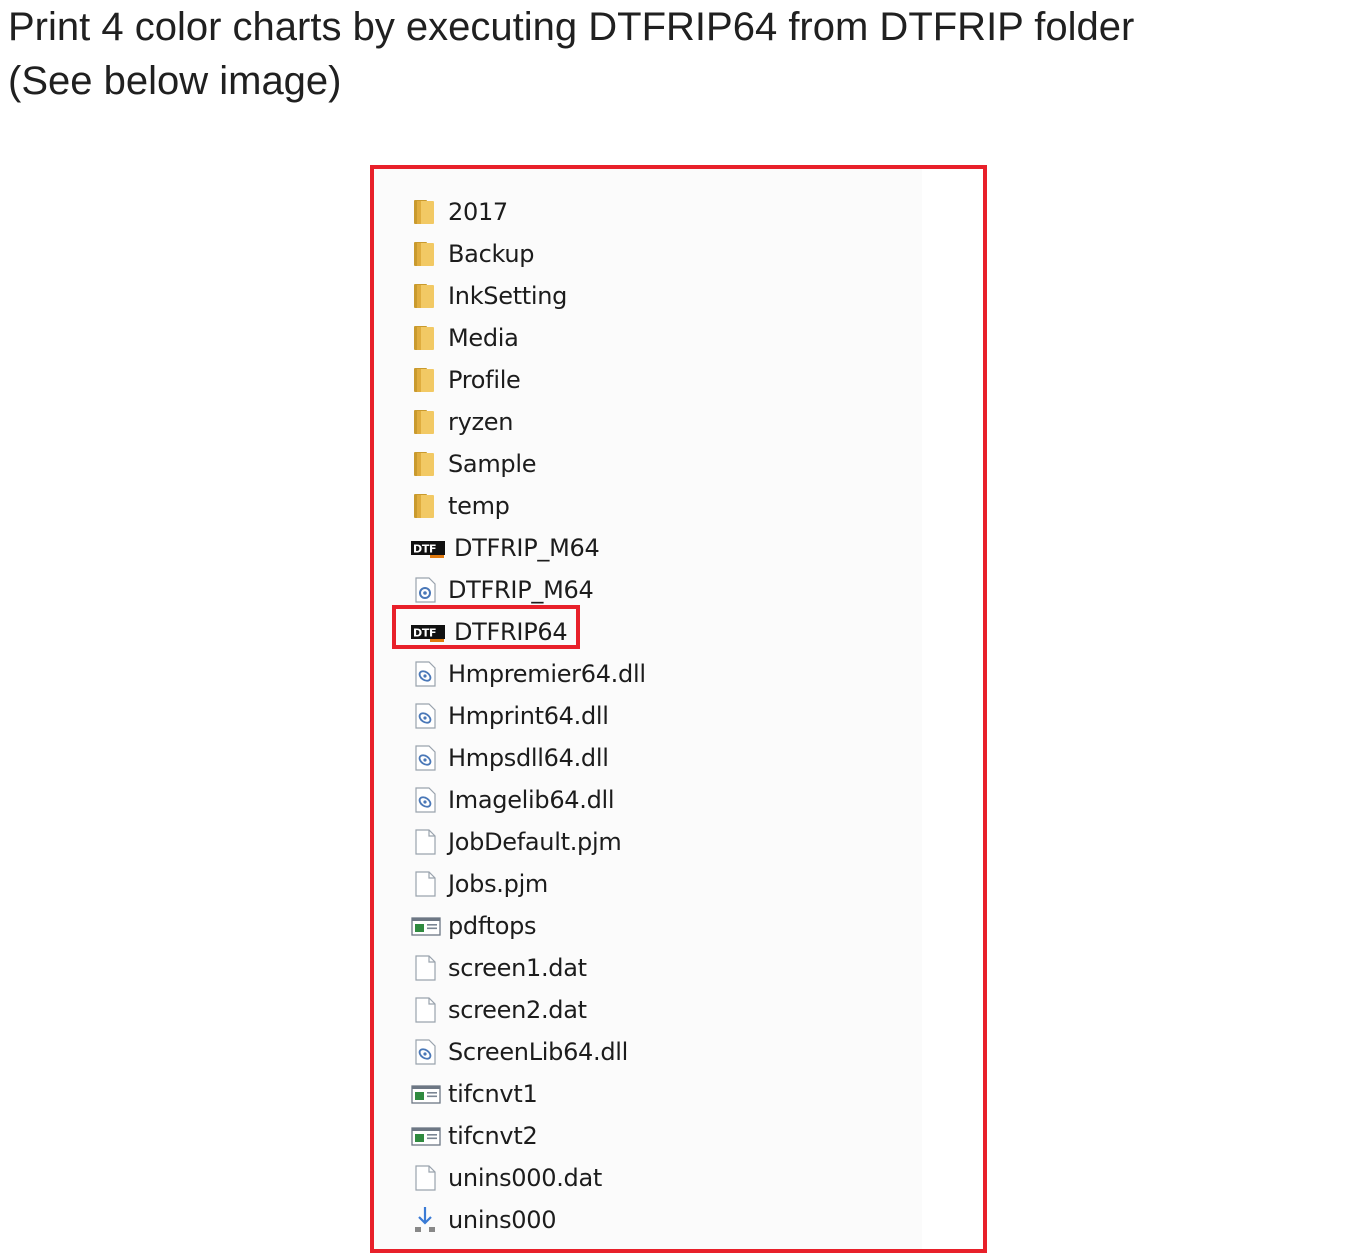  What do you see at coordinates (528, 716) in the screenshot?
I see `file-item-label: Hmprint64.dll` at bounding box center [528, 716].